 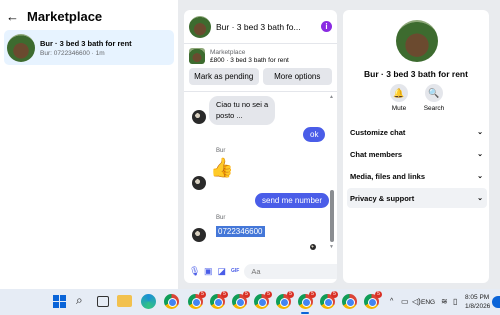 I want to click on listing-actions: Mark as pending More options, so click(x=260, y=80).